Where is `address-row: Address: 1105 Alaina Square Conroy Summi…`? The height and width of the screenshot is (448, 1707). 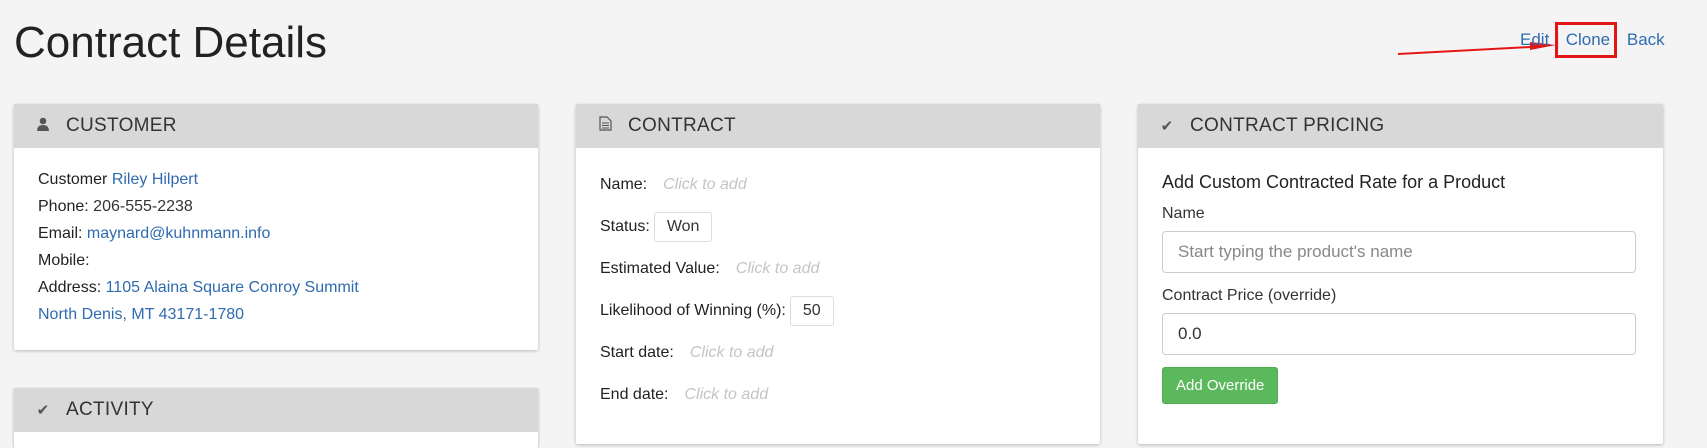
address-row: Address: 1105 Alaina Square Conroy Summi… is located at coordinates (276, 301).